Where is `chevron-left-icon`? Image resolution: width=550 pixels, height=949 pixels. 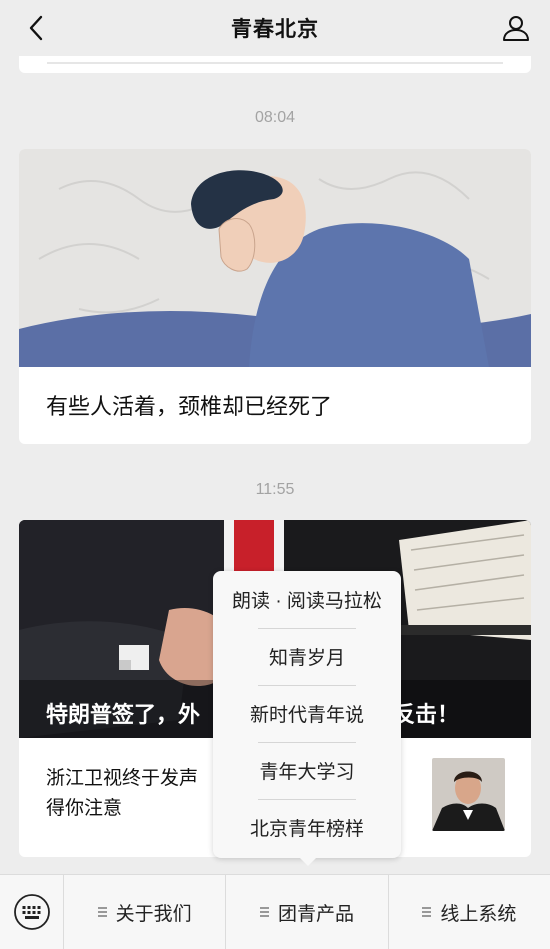
chevron-left-icon is located at coordinates (36, 28).